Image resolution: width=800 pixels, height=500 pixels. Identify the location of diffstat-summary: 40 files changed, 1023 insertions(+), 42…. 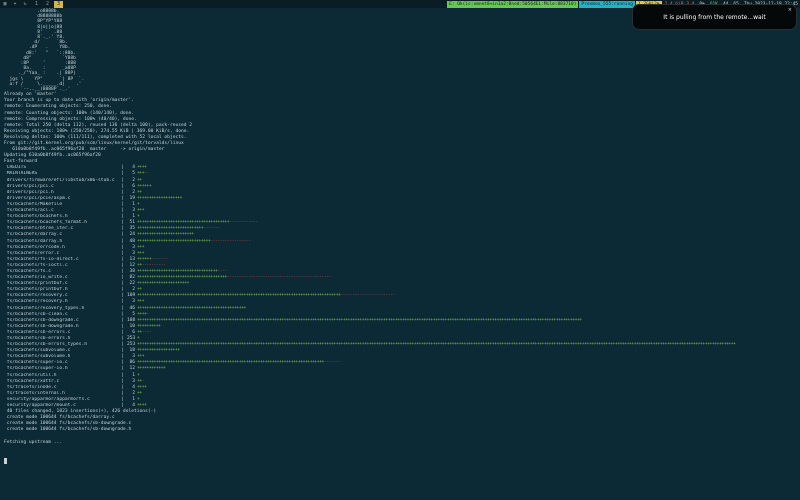
(401, 421).